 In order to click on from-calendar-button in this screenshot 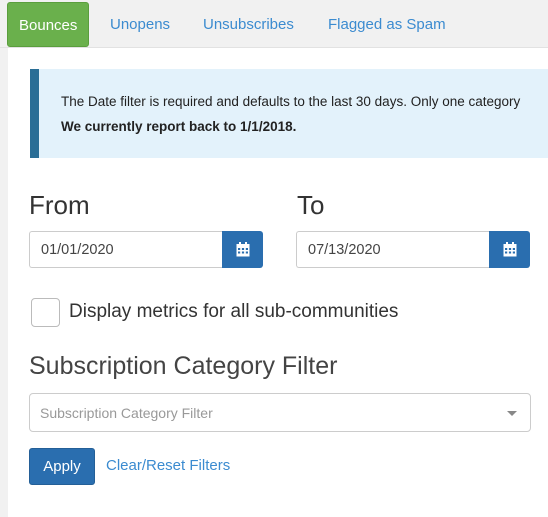, I will do `click(242, 249)`.